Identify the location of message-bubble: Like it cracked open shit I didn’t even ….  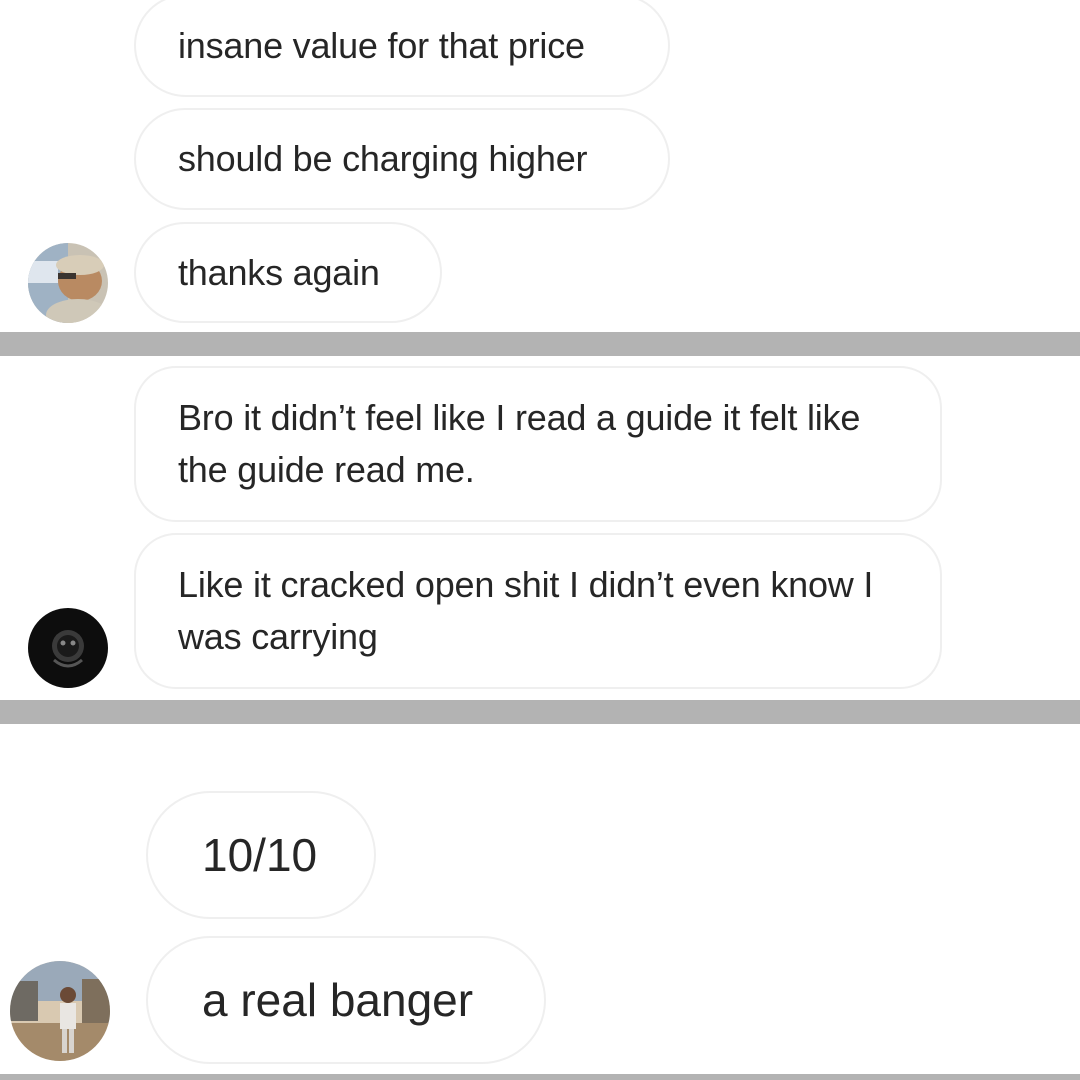
(538, 611).